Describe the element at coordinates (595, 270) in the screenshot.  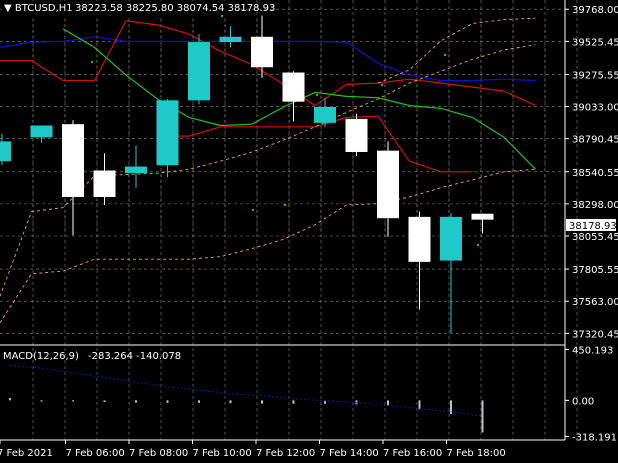
I see `price-tick-label: 37805.55` at that location.